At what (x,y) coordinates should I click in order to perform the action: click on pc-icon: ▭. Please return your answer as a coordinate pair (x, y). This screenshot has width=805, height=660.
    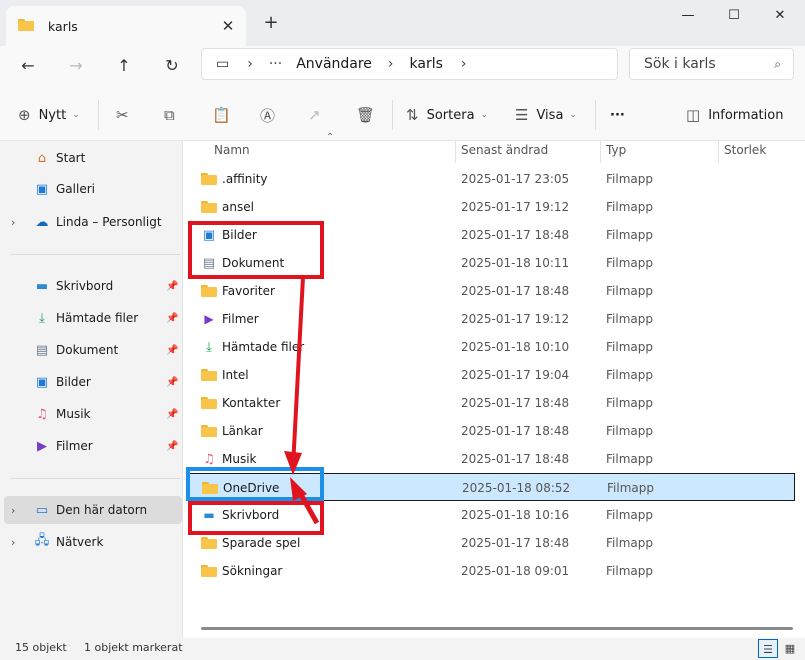
    Looking at the image, I should click on (42, 510).